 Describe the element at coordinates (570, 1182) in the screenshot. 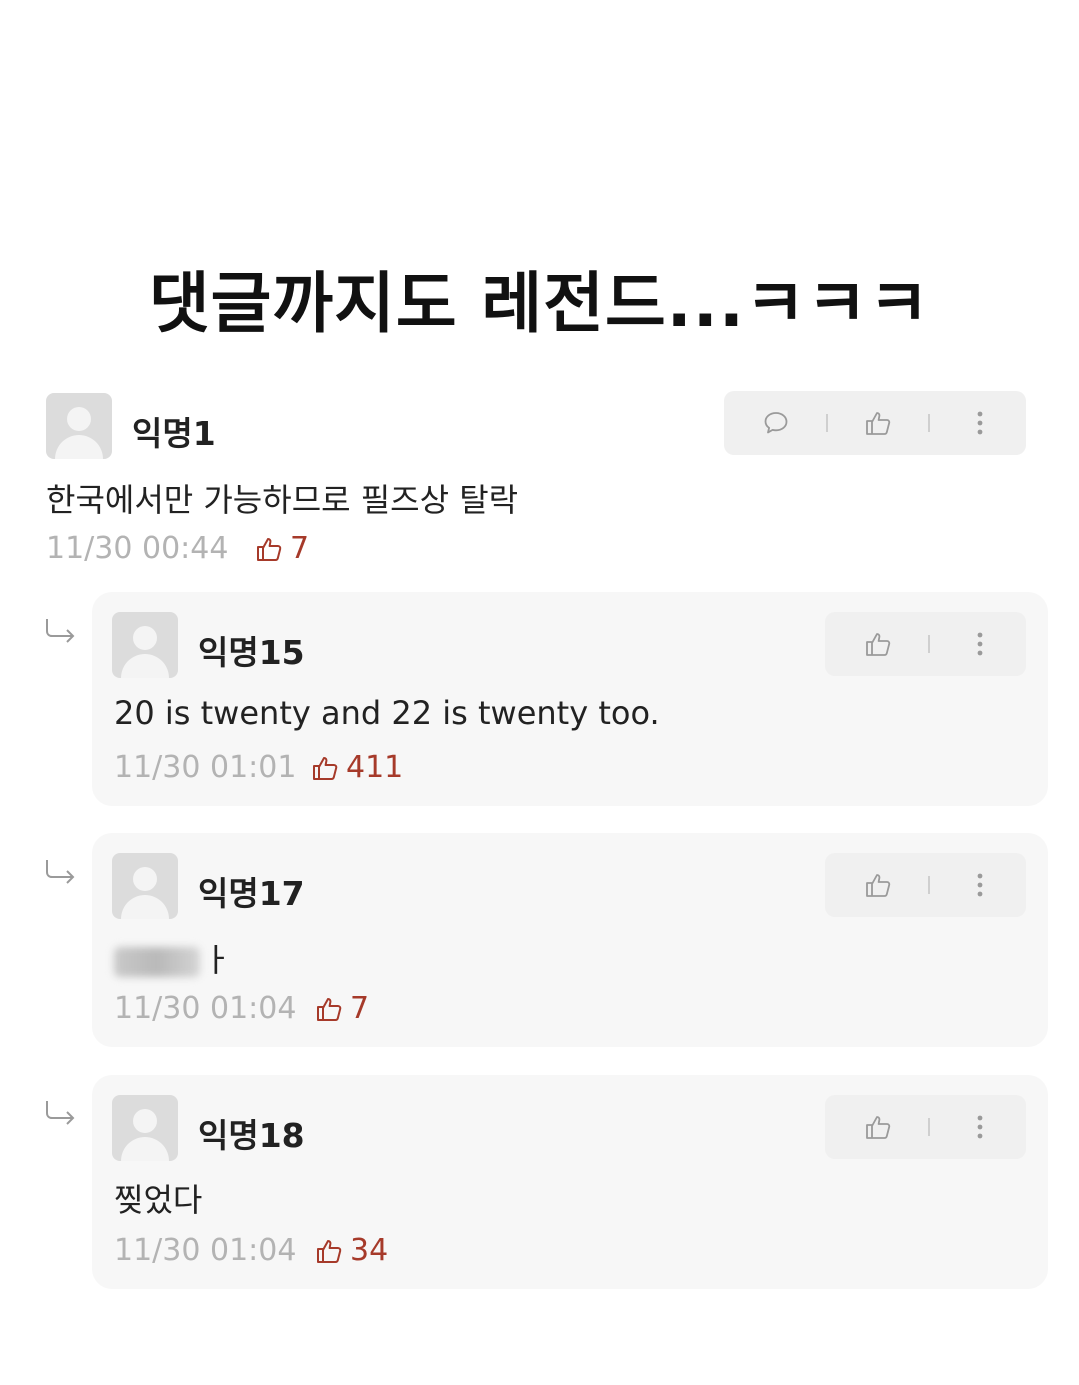

I see `reply-comment: 익명18 찢었다 11/30 01:04 34` at that location.